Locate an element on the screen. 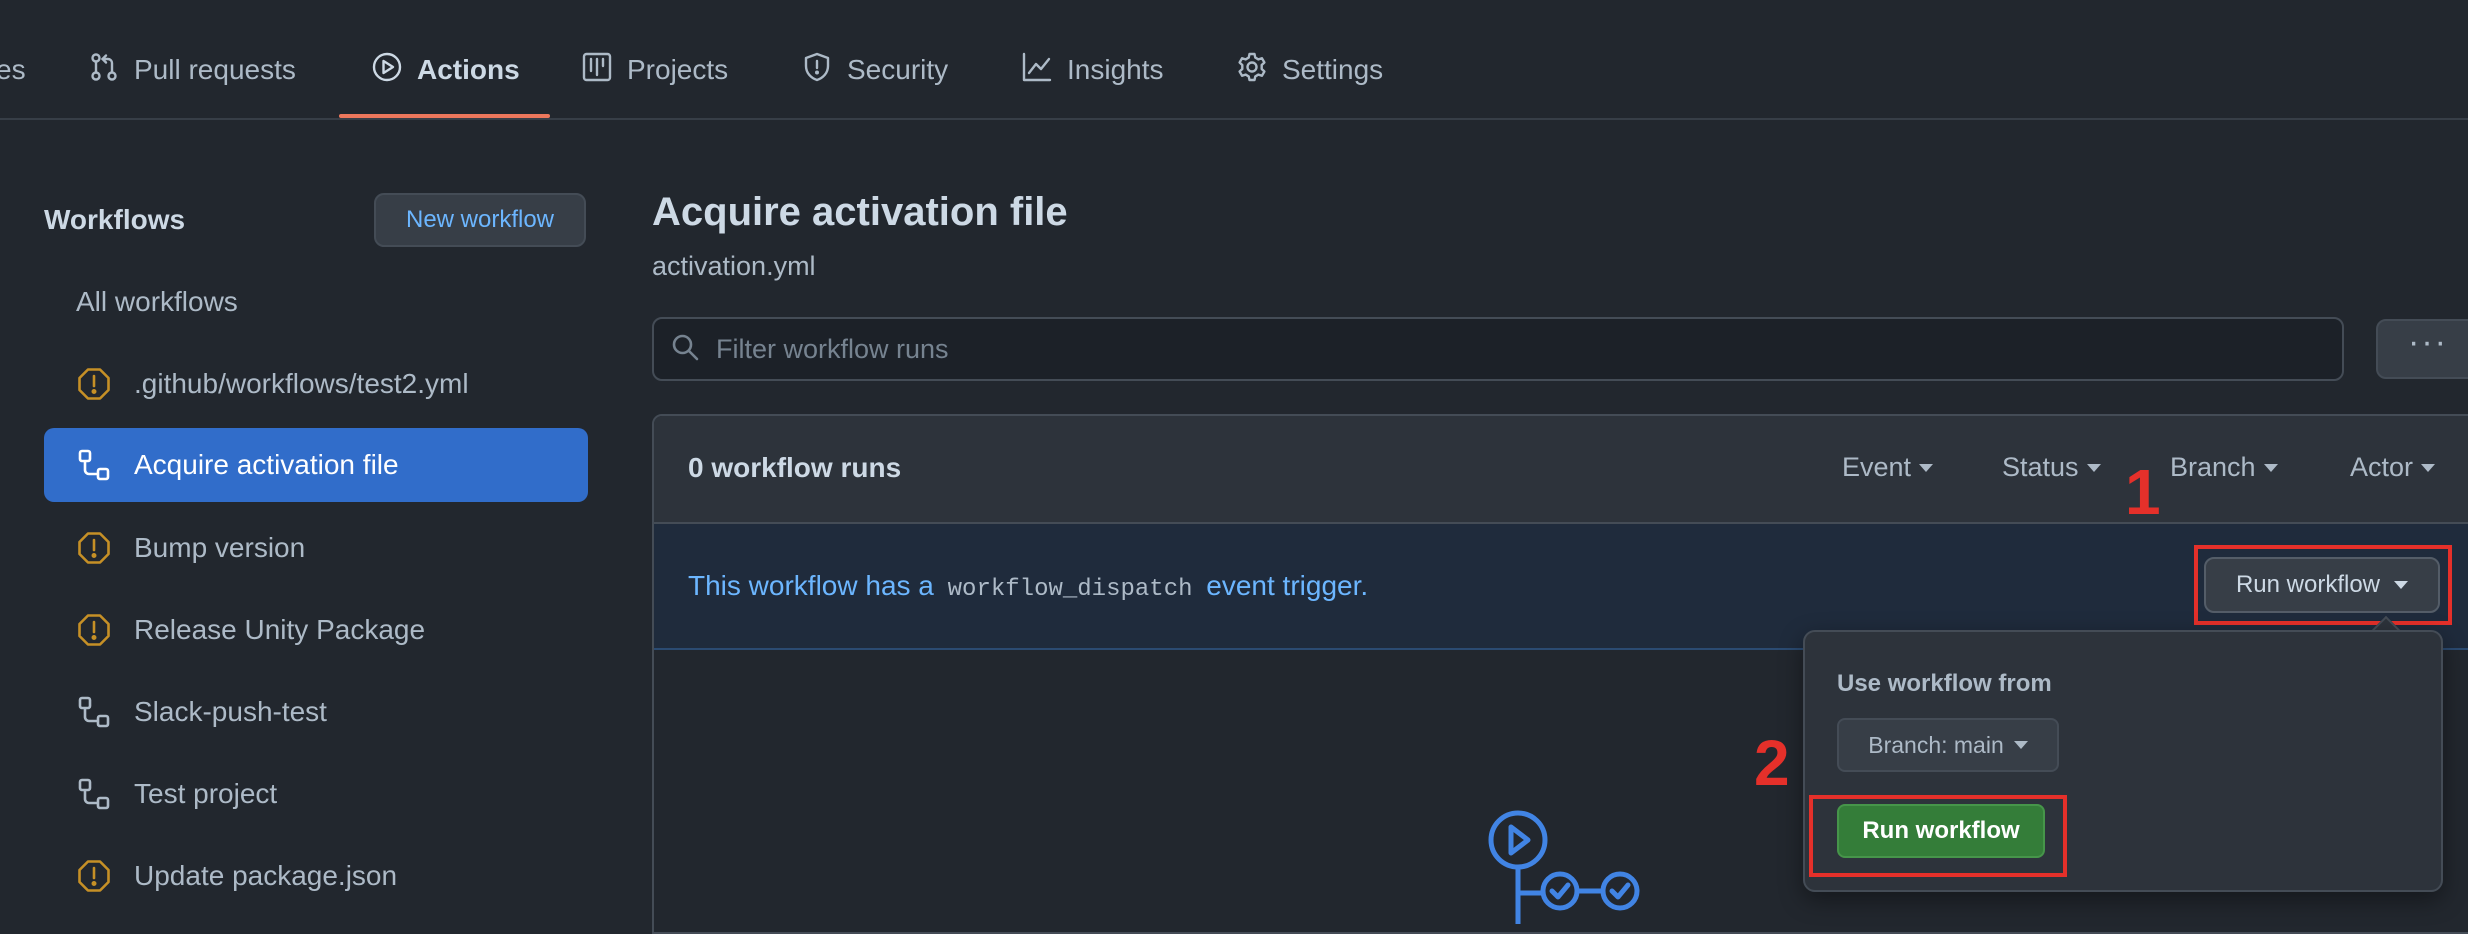 Image resolution: width=2468 pixels, height=934 pixels. tab-settings: Settings is located at coordinates (1309, 70).